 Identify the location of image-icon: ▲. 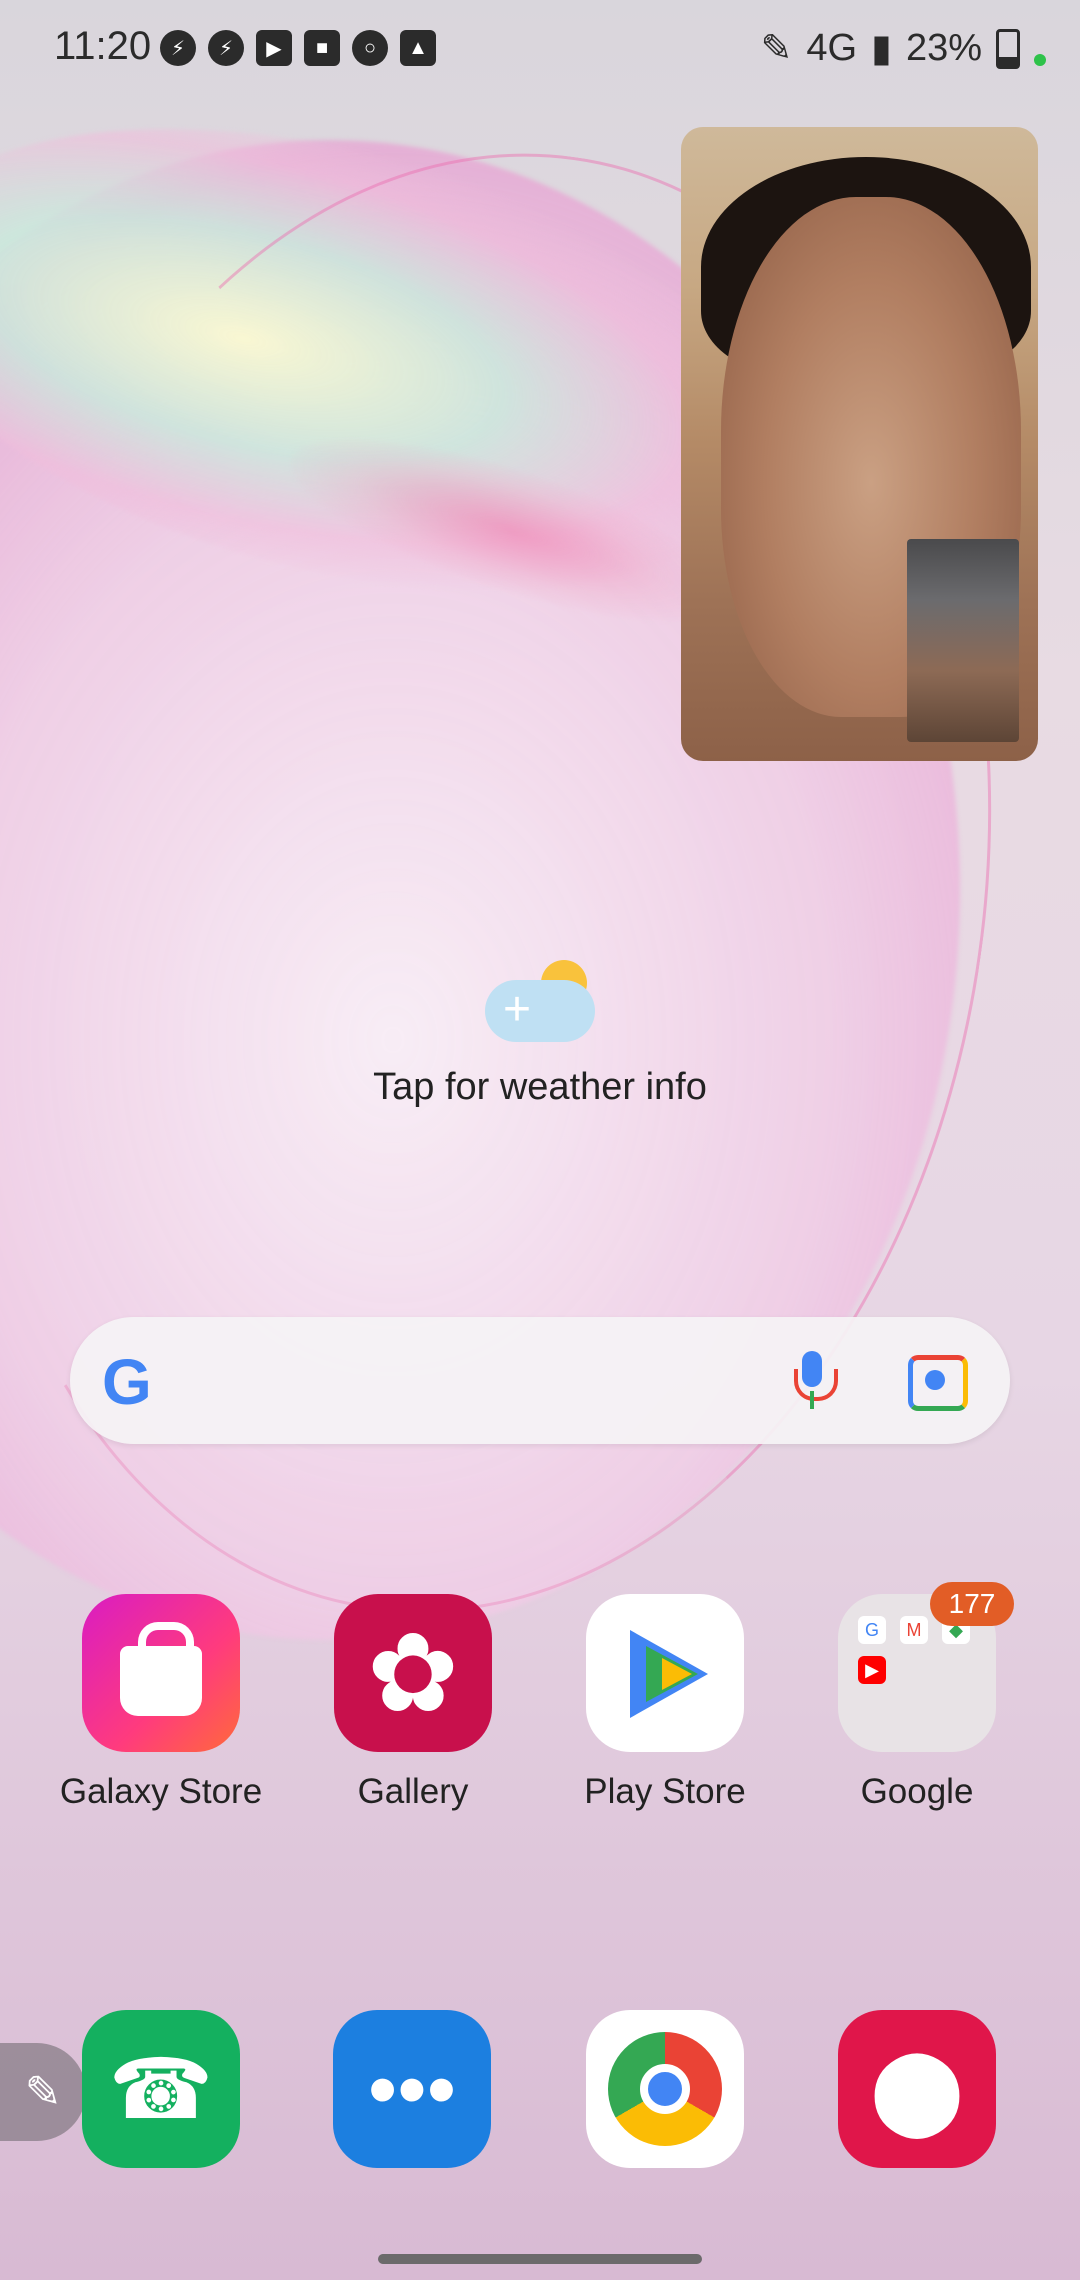
(418, 48).